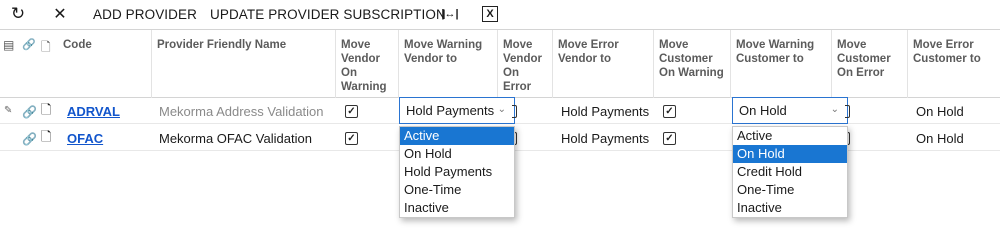 The image size is (1000, 240). I want to click on file-icon: 🗋, so click(46, 48).